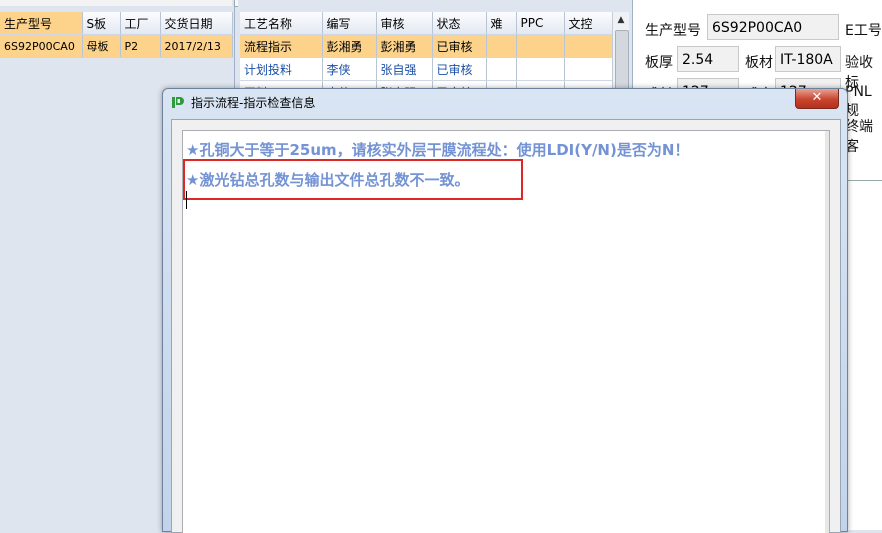  Describe the element at coordinates (817, 99) in the screenshot. I see `close-button: ✕` at that location.